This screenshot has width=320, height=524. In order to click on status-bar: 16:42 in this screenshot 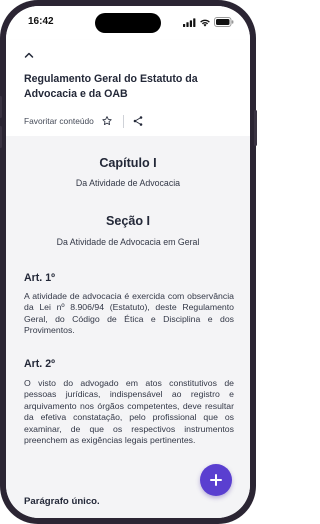, I will do `click(128, 23)`.